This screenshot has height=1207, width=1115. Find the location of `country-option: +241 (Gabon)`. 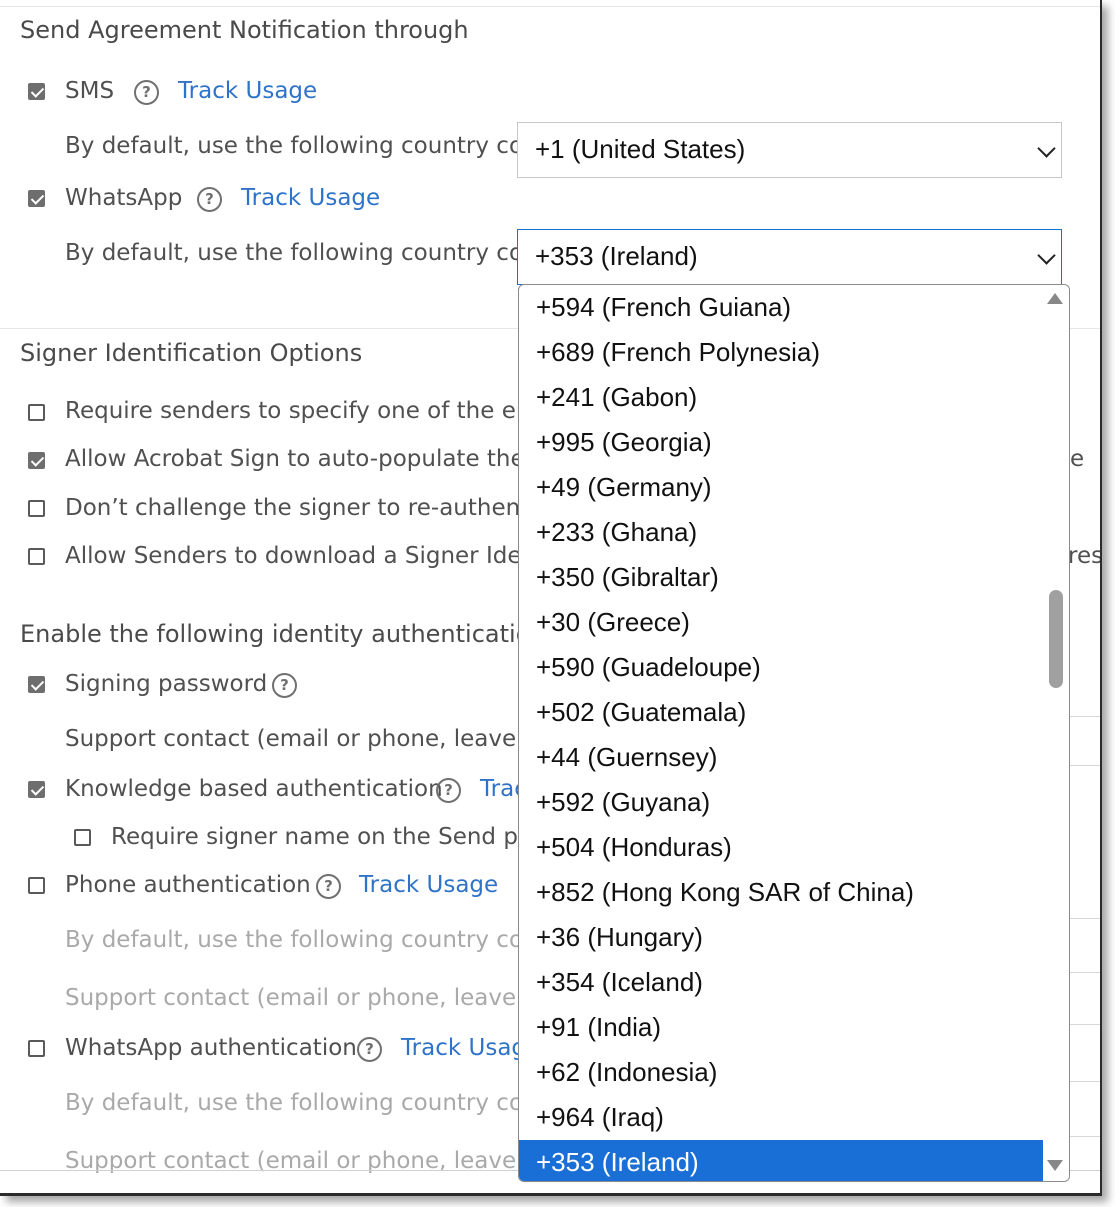

country-option: +241 (Gabon) is located at coordinates (781, 397).